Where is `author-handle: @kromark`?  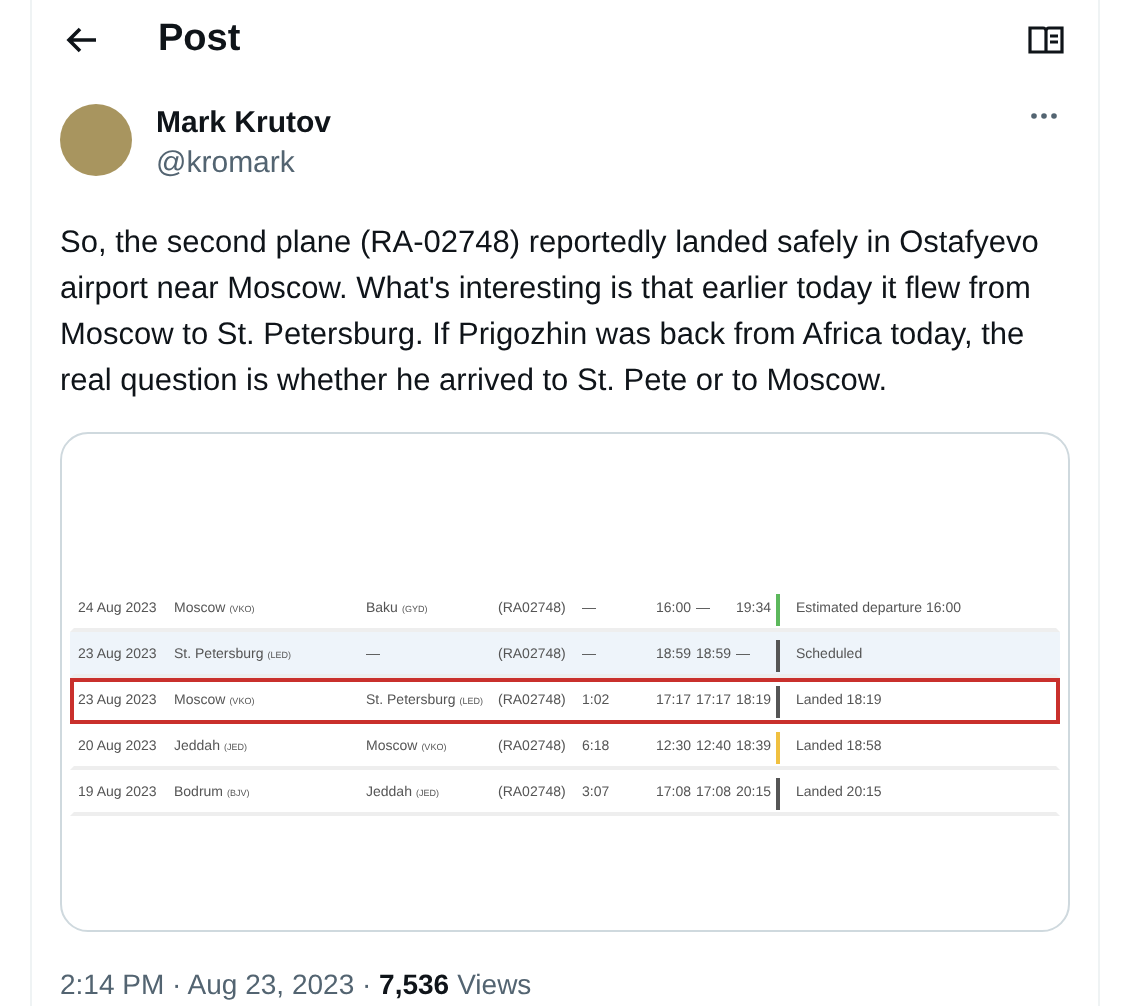 author-handle: @kromark is located at coordinates (244, 163).